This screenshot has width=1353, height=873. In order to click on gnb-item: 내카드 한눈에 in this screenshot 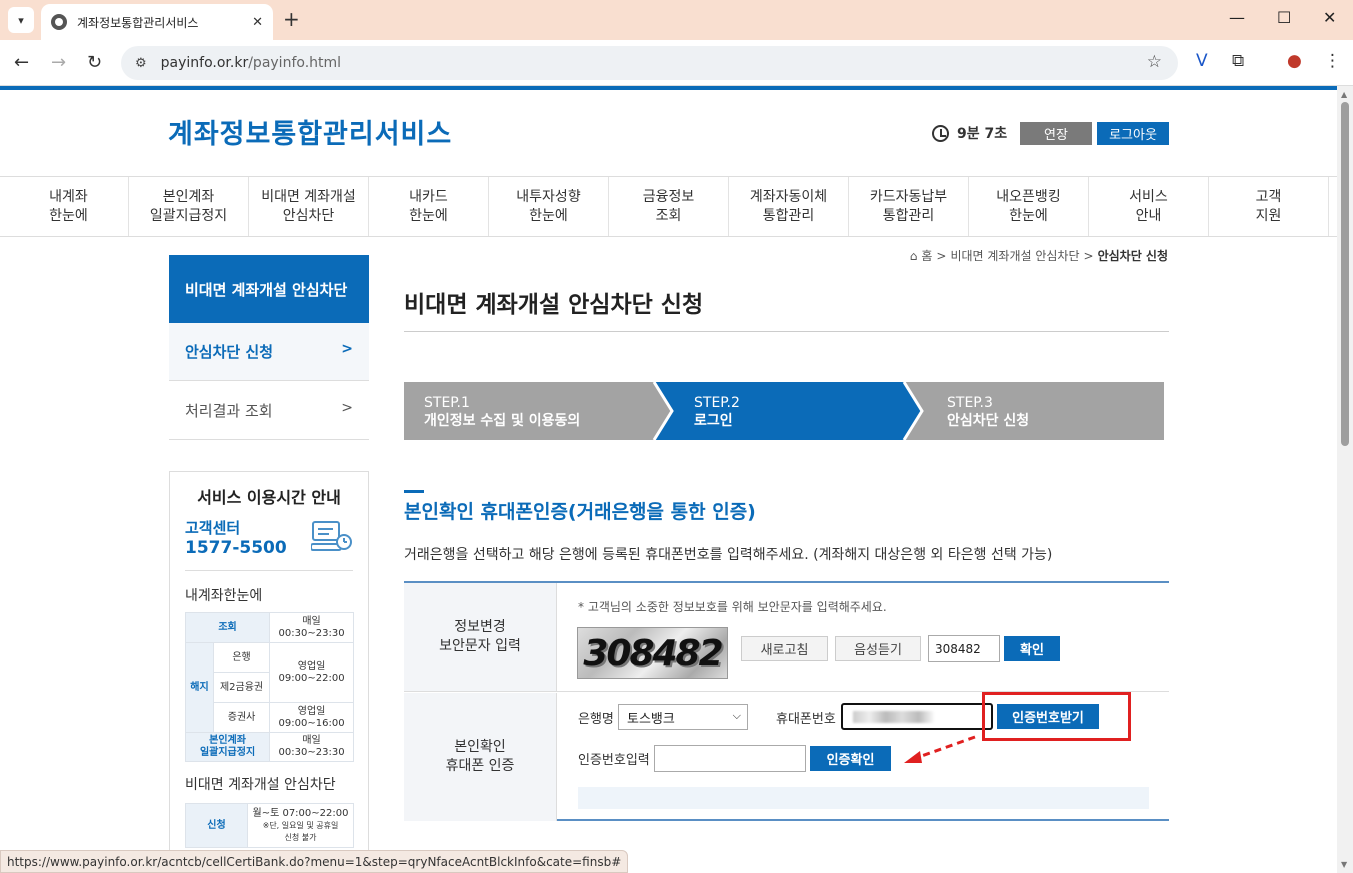, I will do `click(429, 206)`.